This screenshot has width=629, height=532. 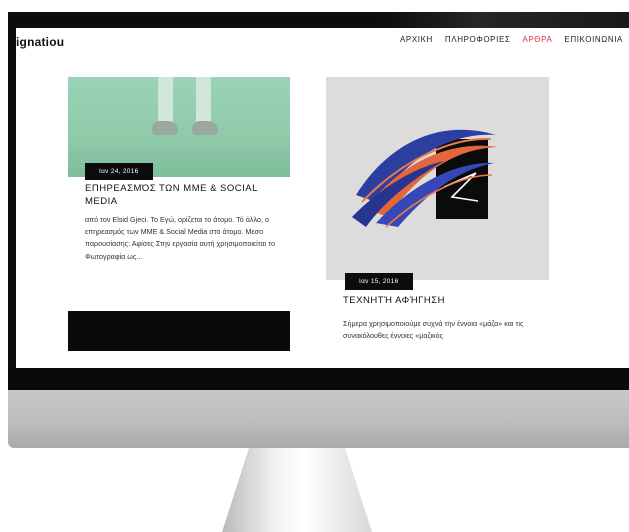 What do you see at coordinates (318, 419) in the screenshot?
I see `monitor-chin` at bounding box center [318, 419].